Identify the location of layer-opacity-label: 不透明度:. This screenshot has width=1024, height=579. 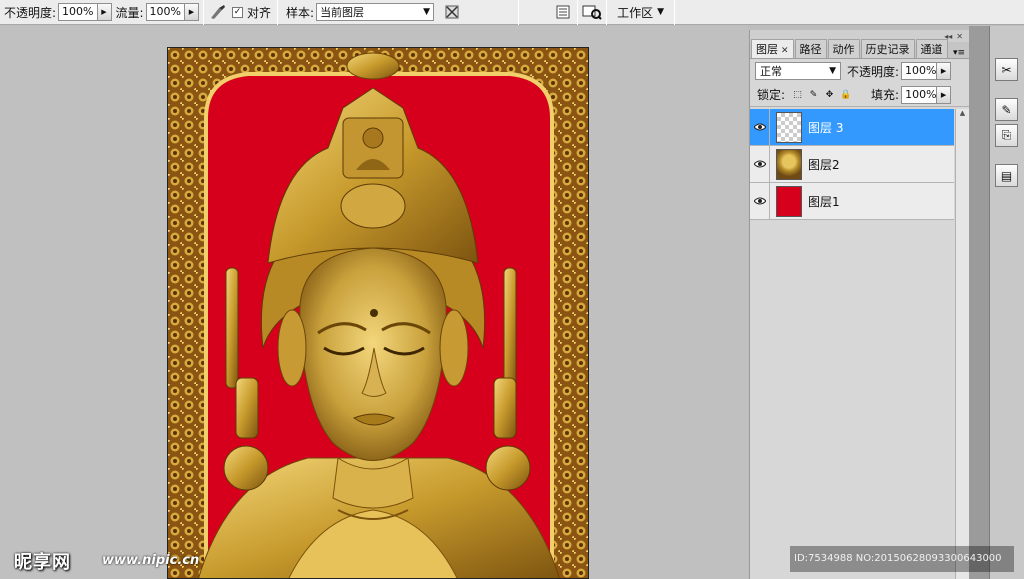
(873, 71).